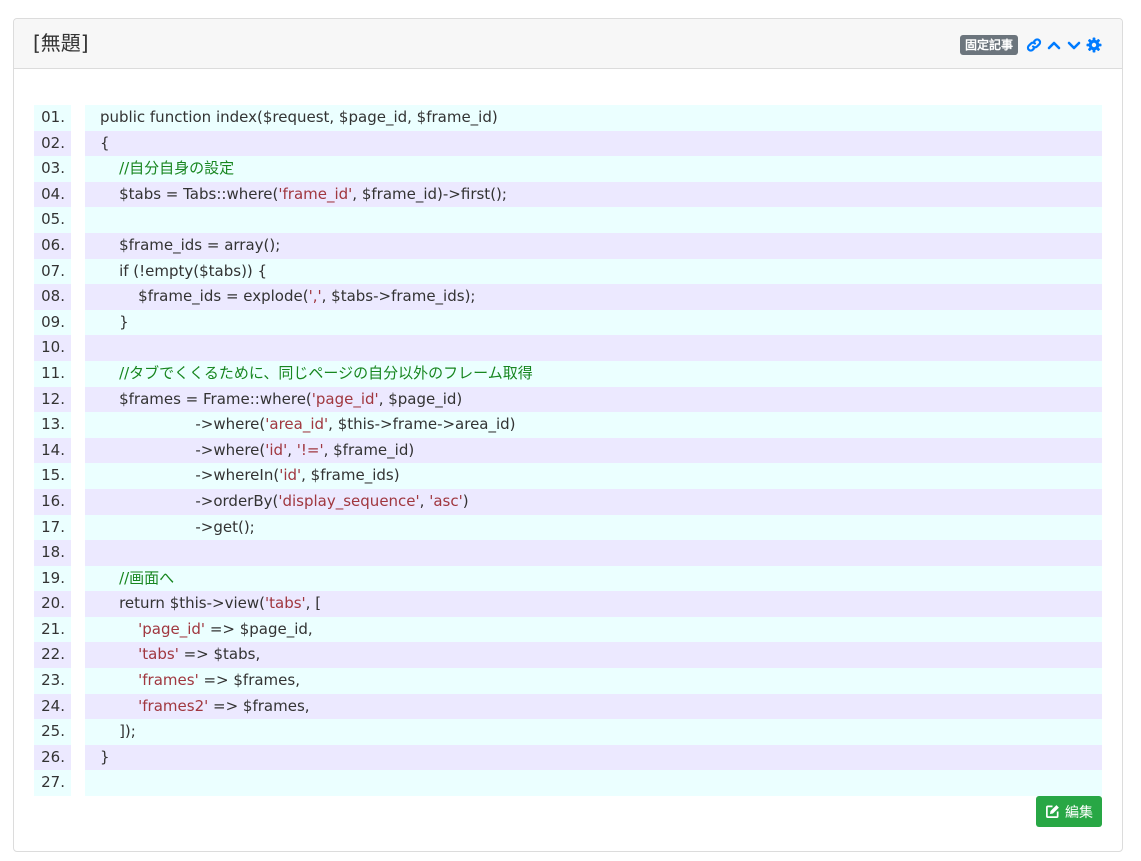 The height and width of the screenshot is (861, 1141). I want to click on code-line: 02. {, so click(568, 143).